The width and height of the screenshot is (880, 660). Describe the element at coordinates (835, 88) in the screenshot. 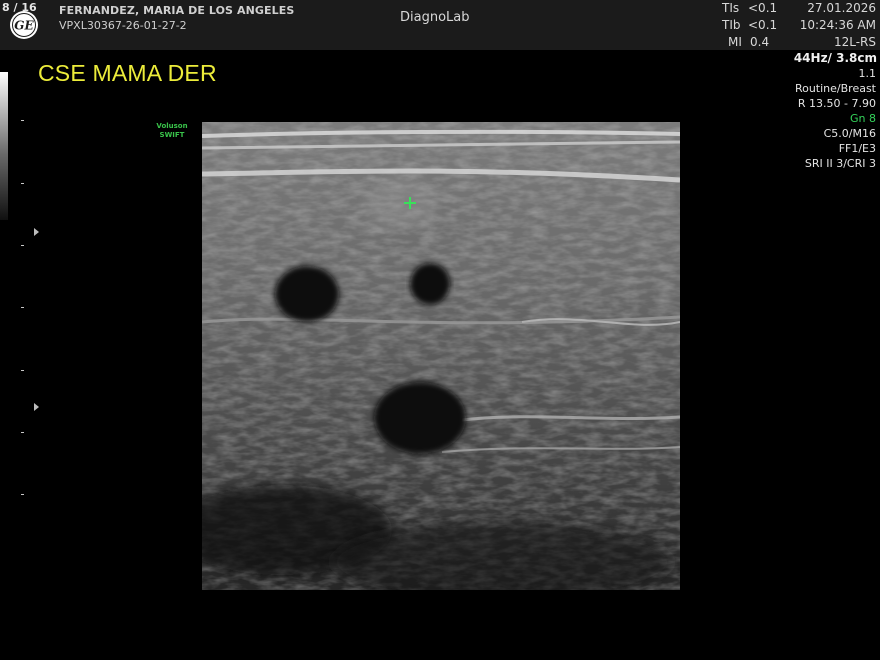

I see `preset-name: Routine/Breast` at that location.